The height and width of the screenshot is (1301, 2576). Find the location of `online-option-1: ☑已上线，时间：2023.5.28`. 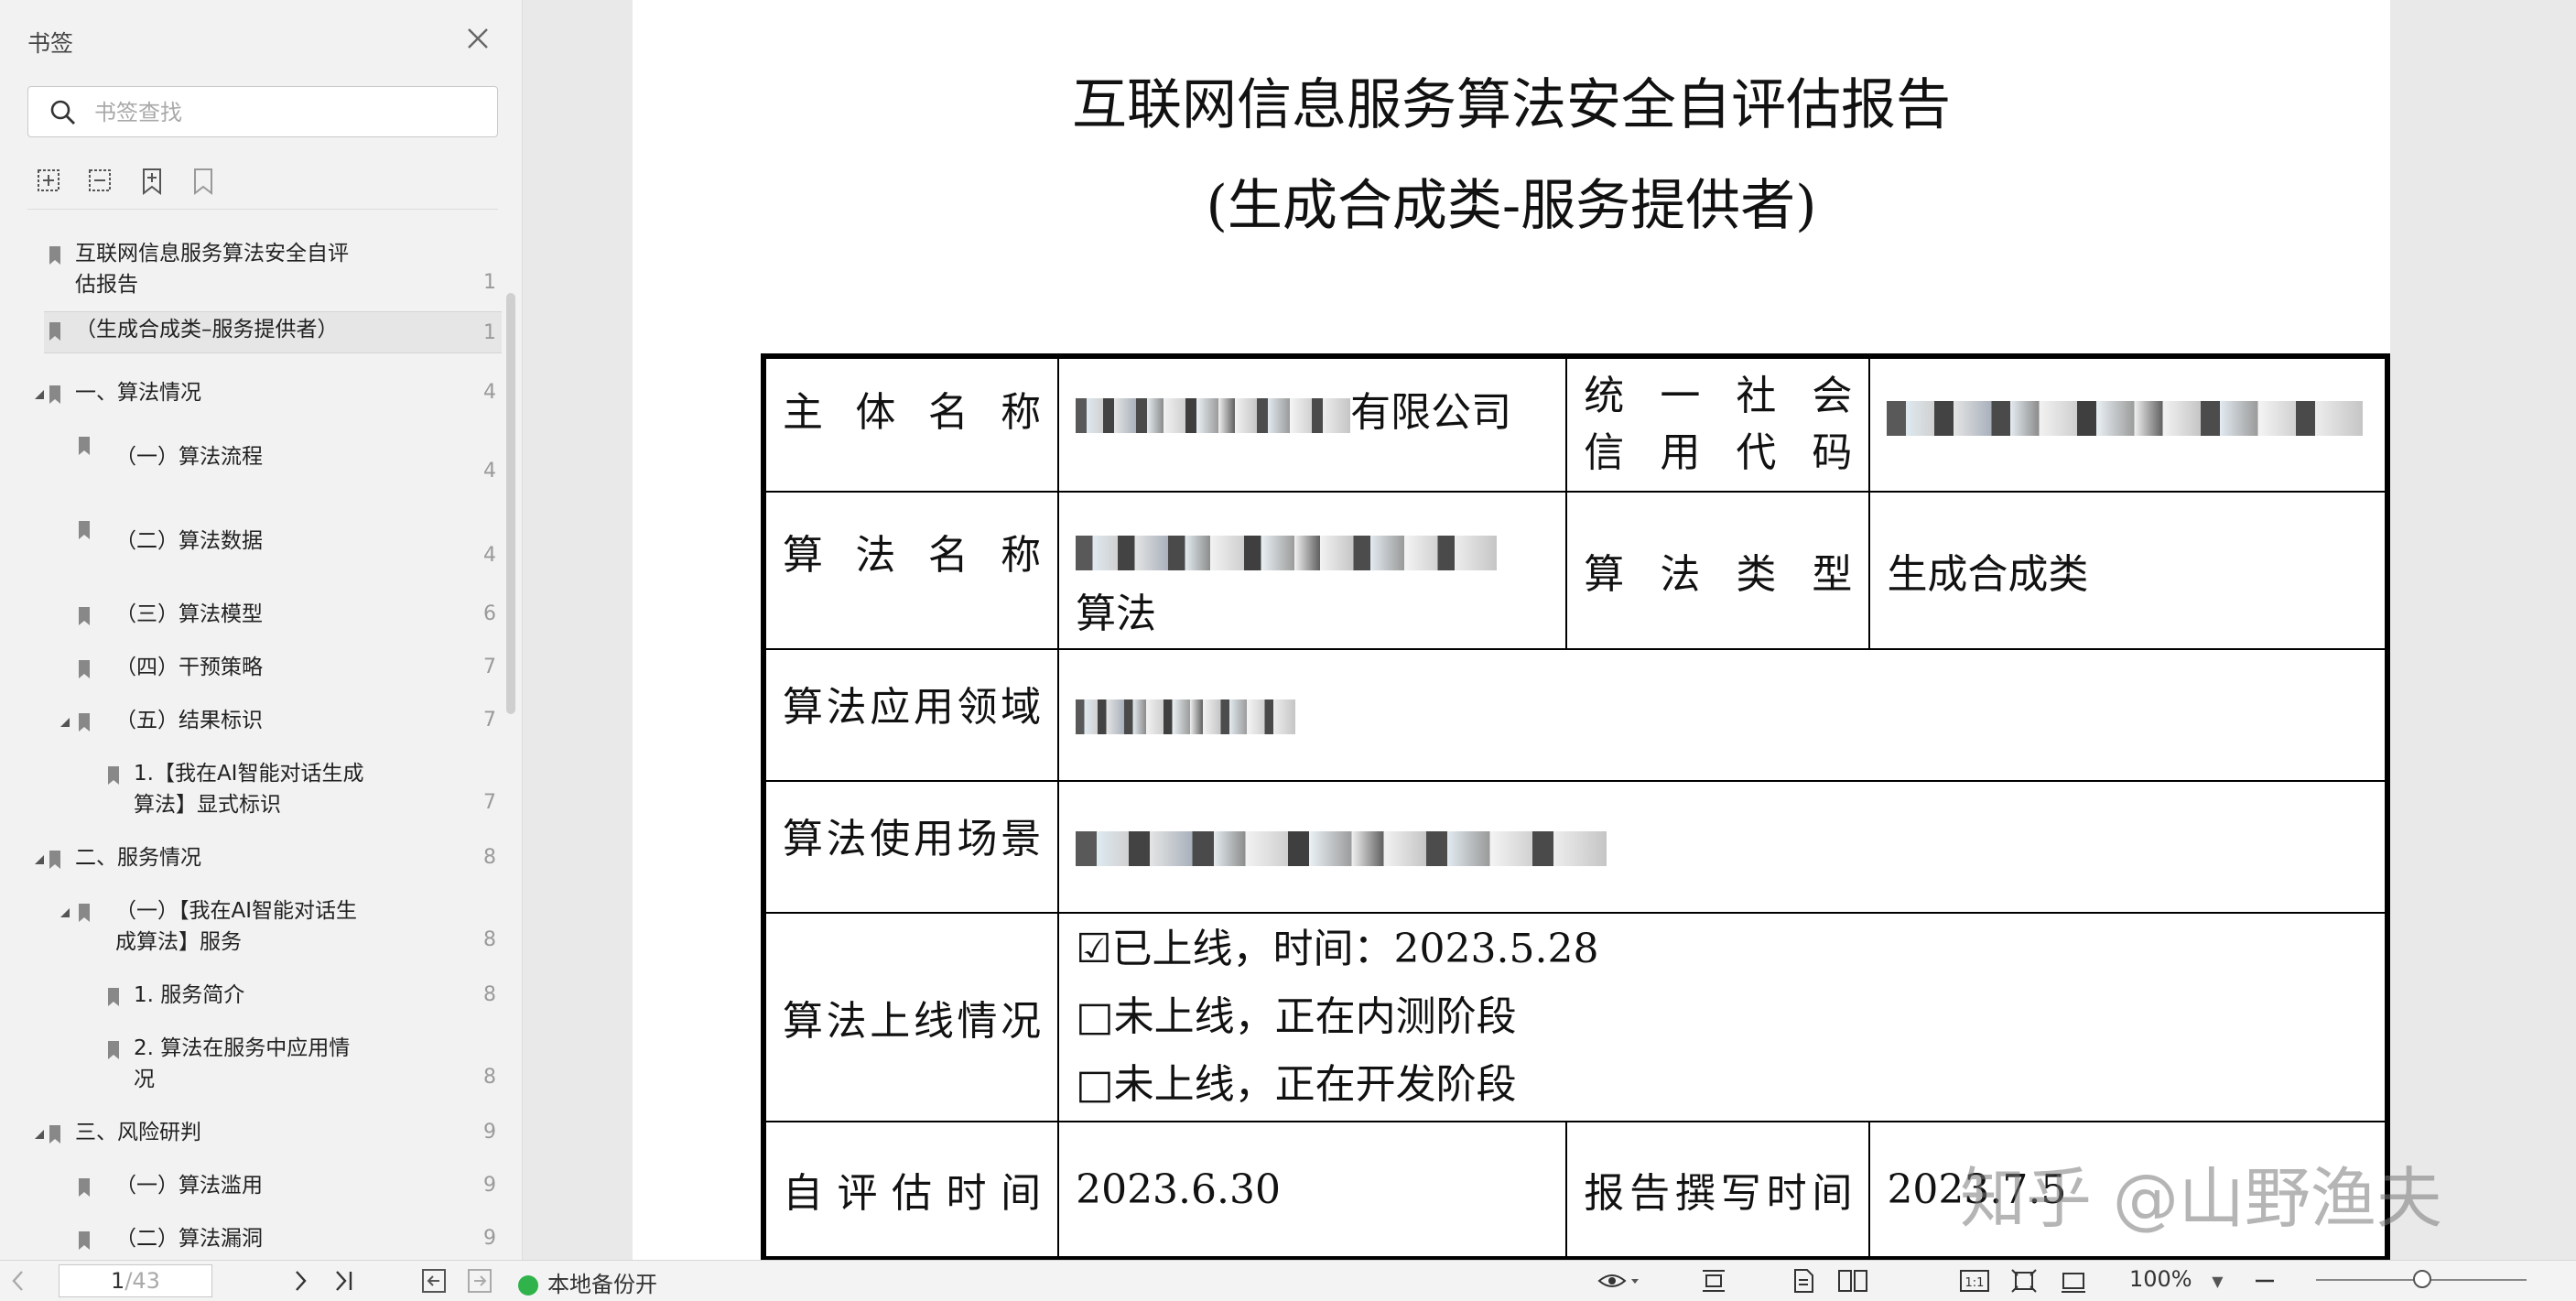

online-option-1: ☑已上线，时间：2023.5.28 is located at coordinates (1338, 949).